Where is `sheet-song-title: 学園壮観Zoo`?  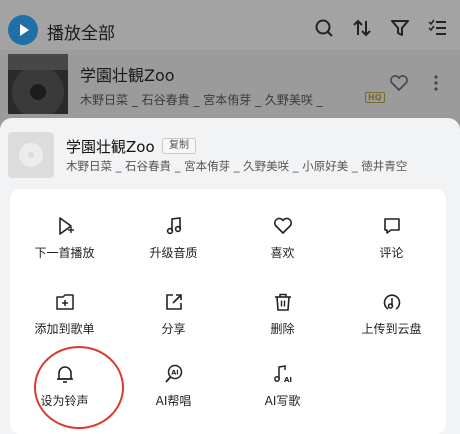 sheet-song-title: 学園壮観Zoo is located at coordinates (110, 147).